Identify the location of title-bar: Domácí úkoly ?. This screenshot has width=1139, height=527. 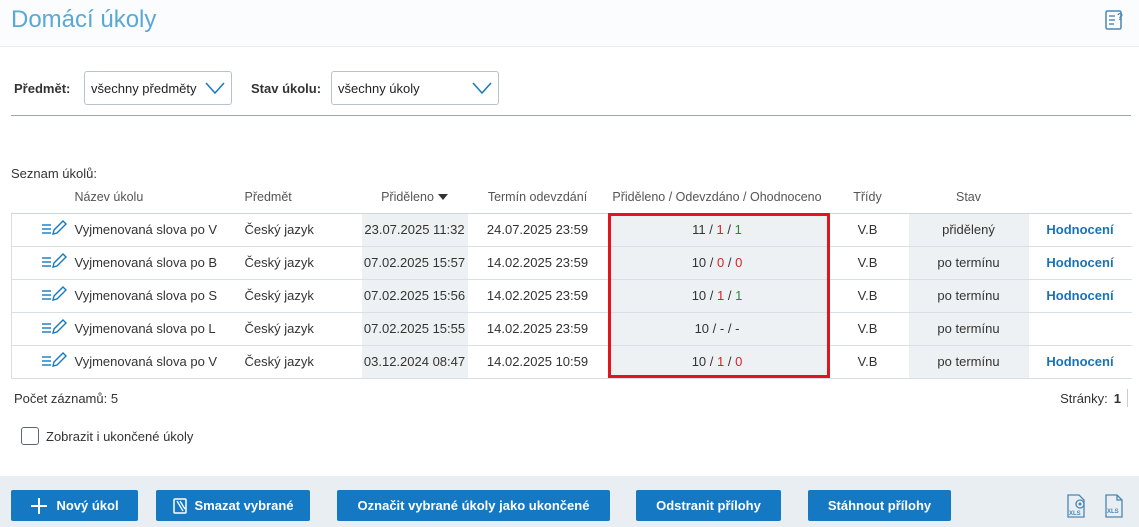
(569, 23).